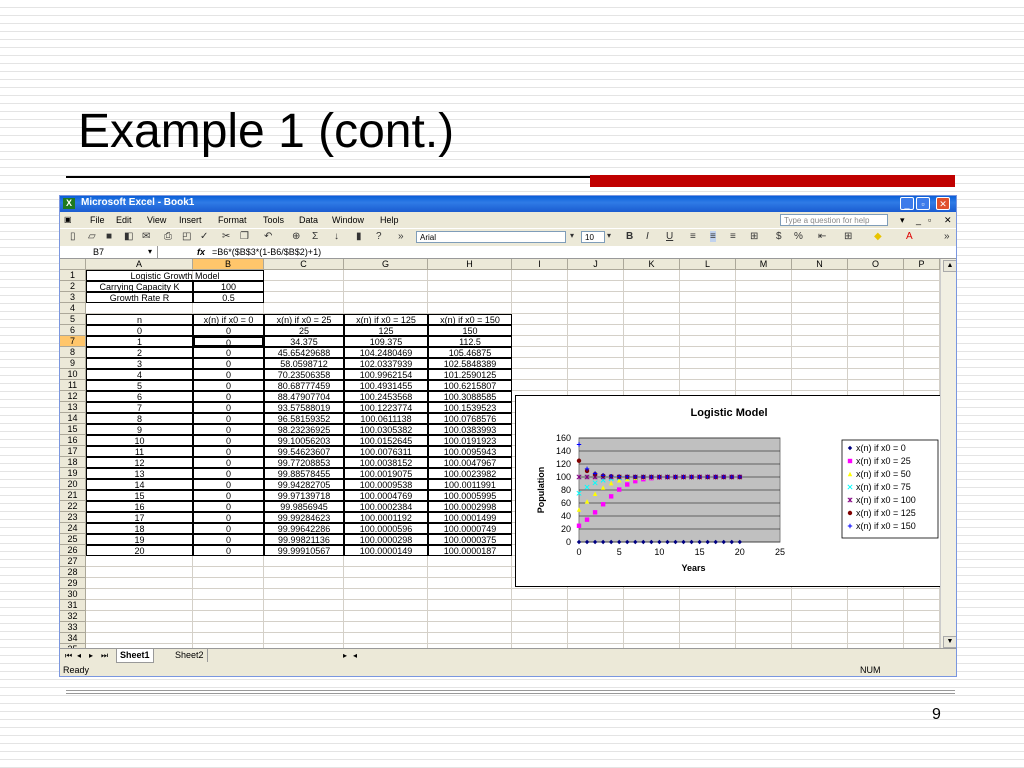  I want to click on table-cell: 99.99910567, so click(304, 550).